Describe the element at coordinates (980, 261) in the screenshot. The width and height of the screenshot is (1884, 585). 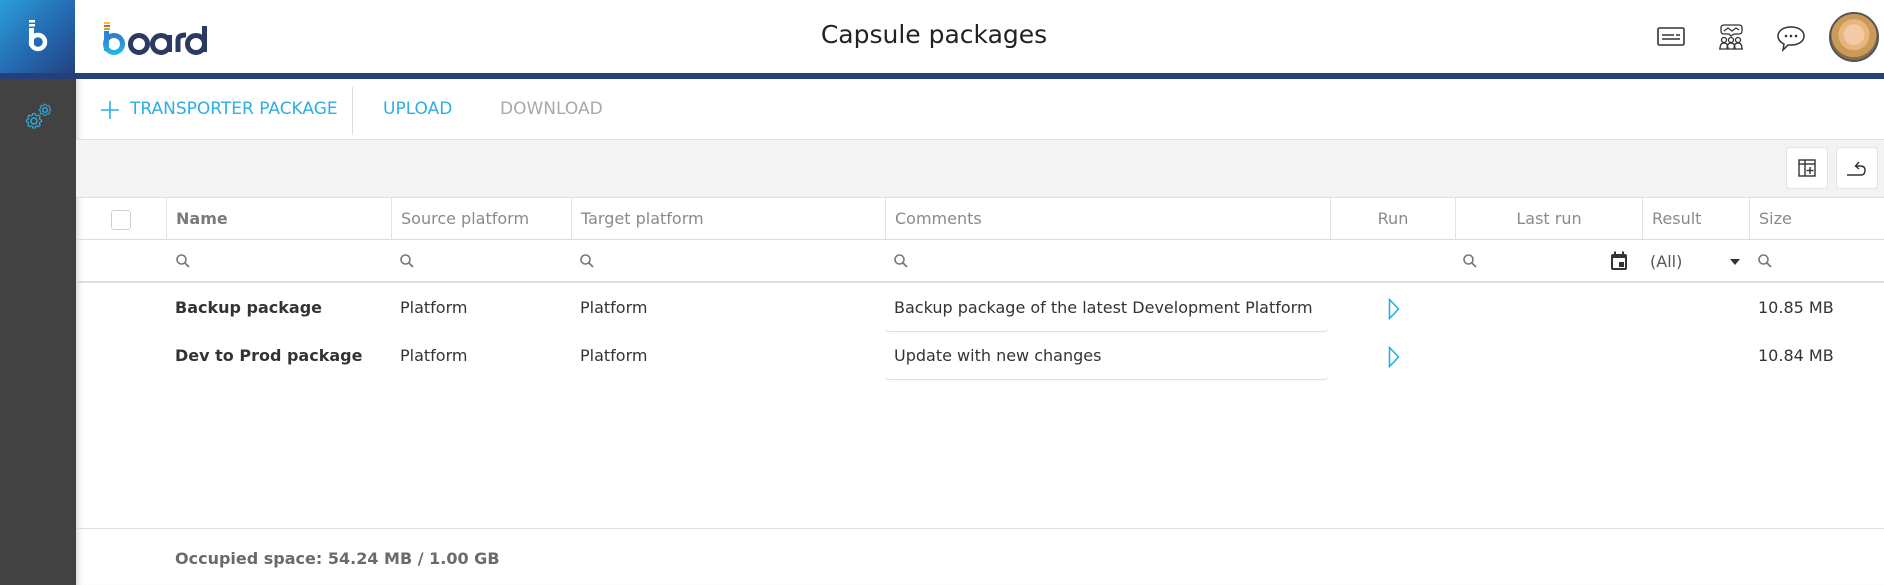
I see `table-filter-row: (All)` at that location.